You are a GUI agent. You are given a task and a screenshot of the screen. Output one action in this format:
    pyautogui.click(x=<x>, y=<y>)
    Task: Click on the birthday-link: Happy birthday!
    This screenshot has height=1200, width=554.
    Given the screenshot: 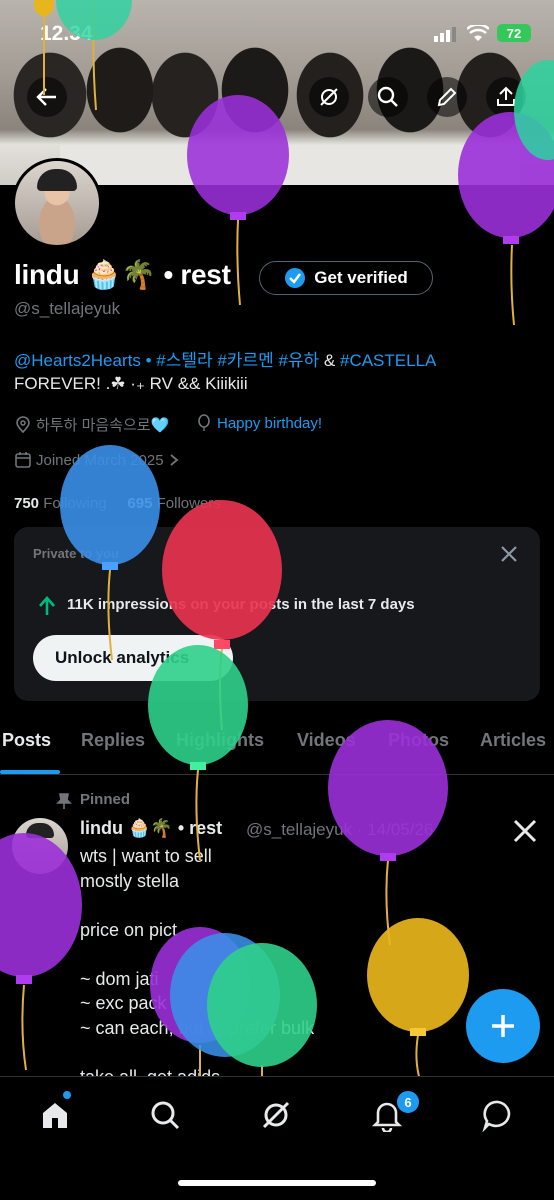 What is the action you would take?
    pyautogui.click(x=269, y=423)
    